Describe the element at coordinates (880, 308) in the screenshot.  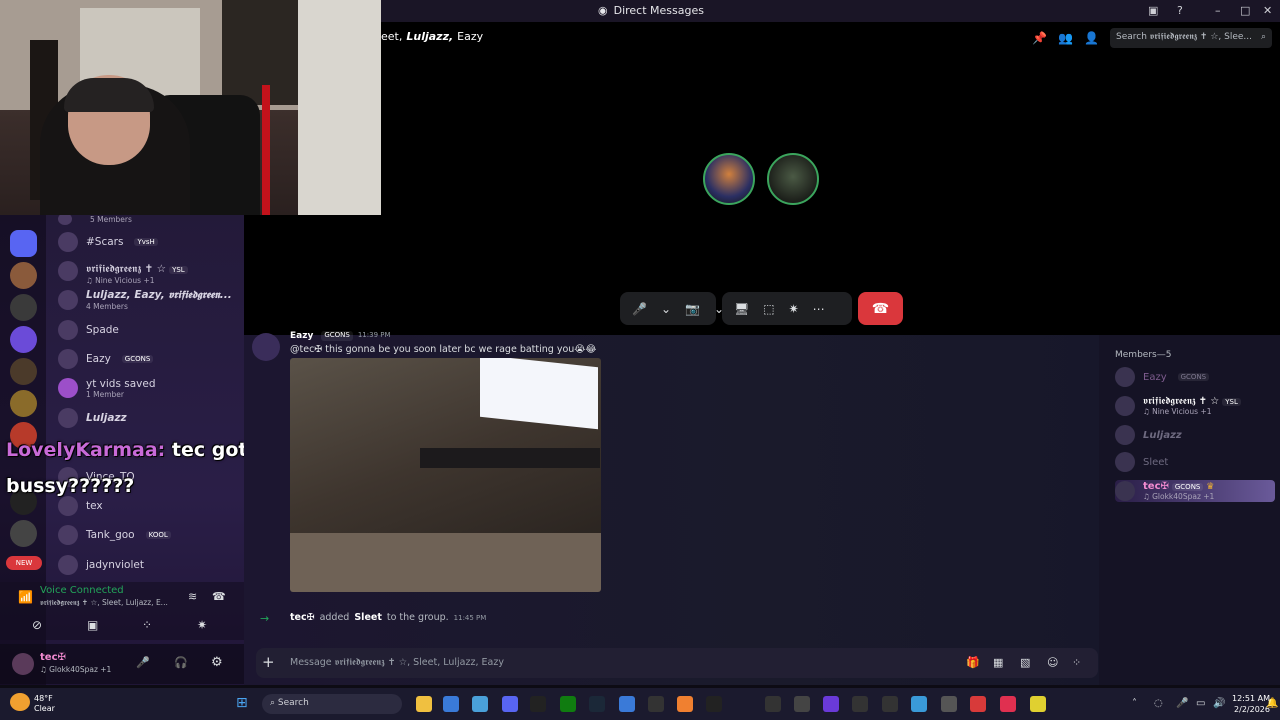
I see `end-call-button: ☎` at that location.